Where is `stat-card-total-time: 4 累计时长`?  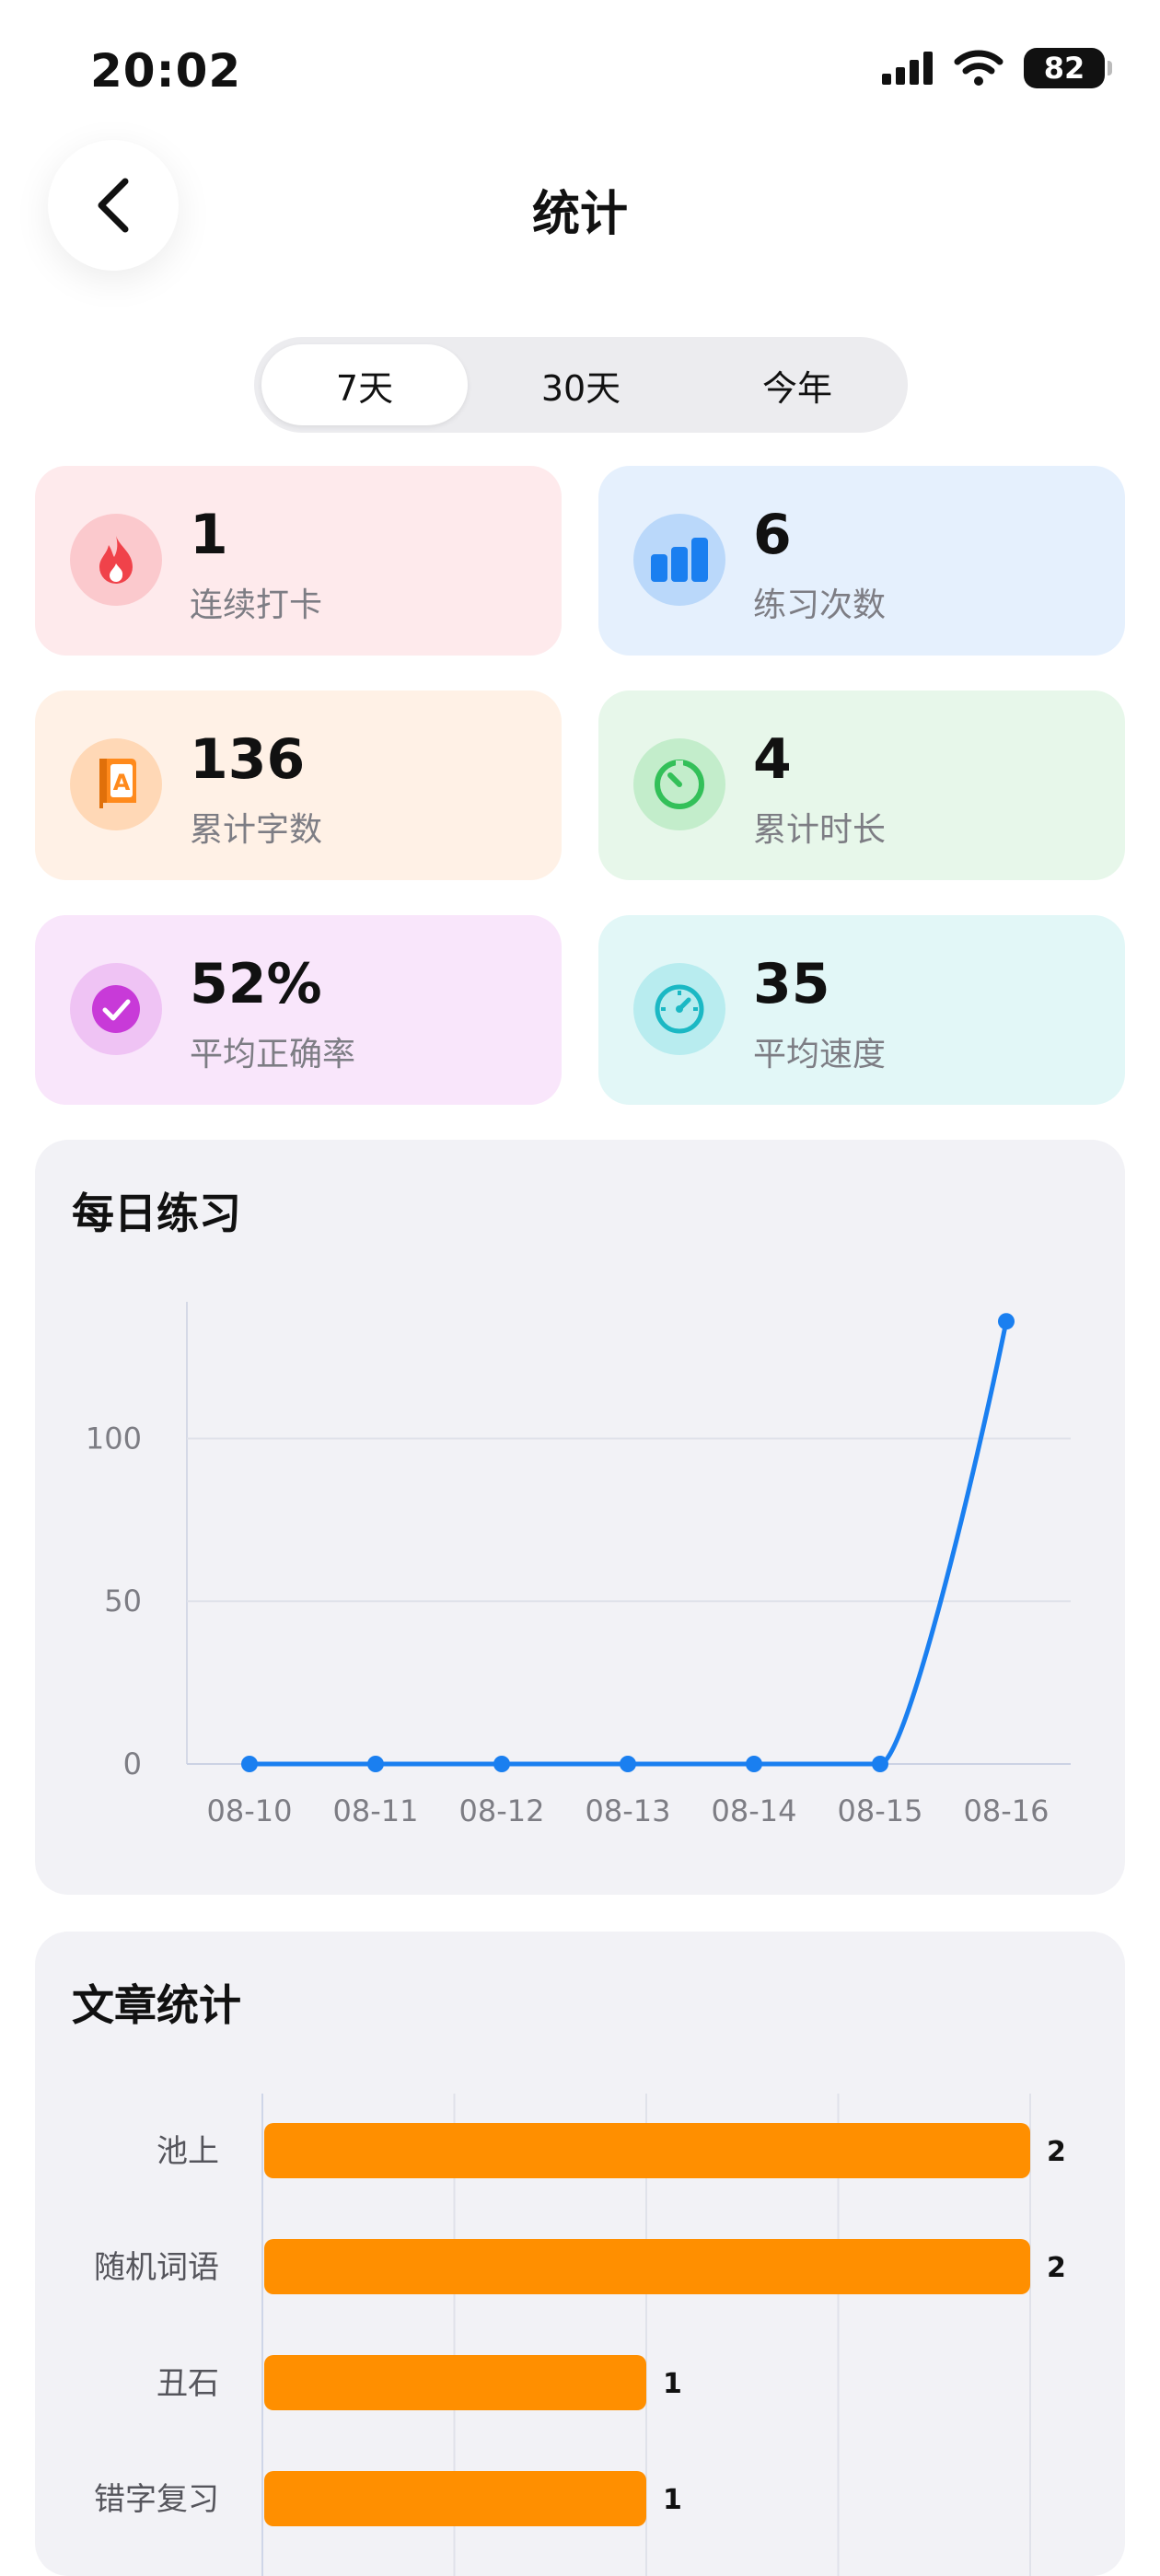
stat-card-total-time: 4 累计时长 is located at coordinates (861, 785).